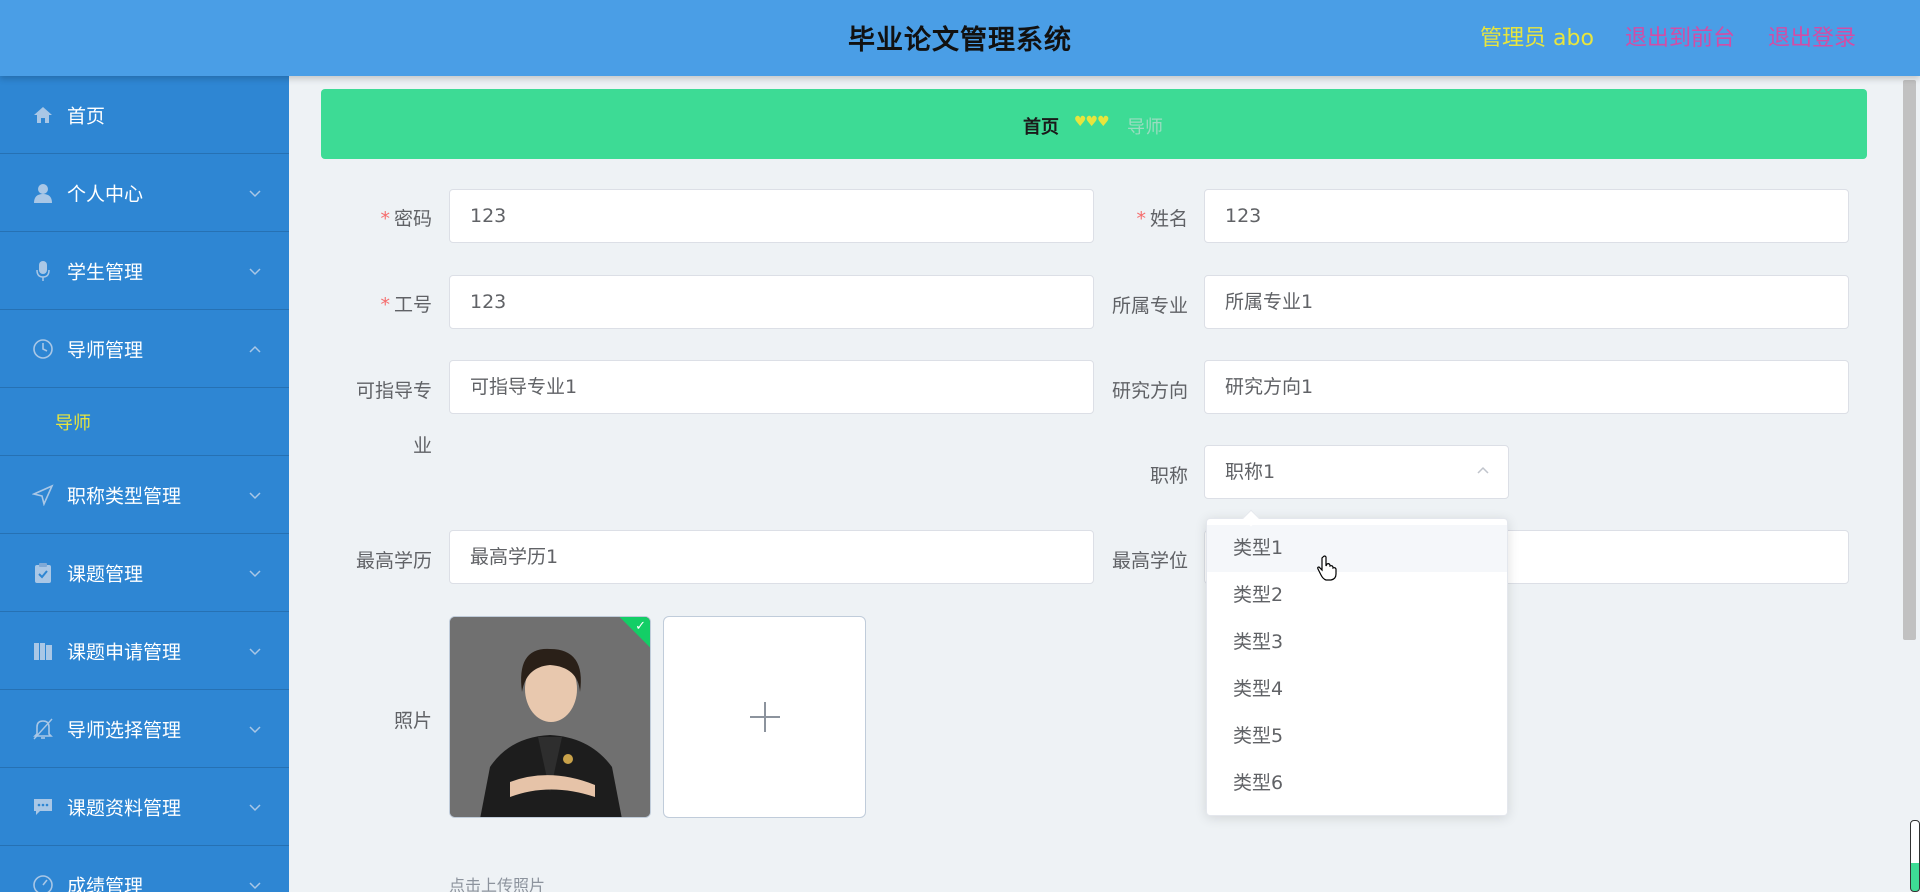 This screenshot has width=1920, height=892. What do you see at coordinates (1357, 595) in the screenshot?
I see `dropdown-option: 类型2` at bounding box center [1357, 595].